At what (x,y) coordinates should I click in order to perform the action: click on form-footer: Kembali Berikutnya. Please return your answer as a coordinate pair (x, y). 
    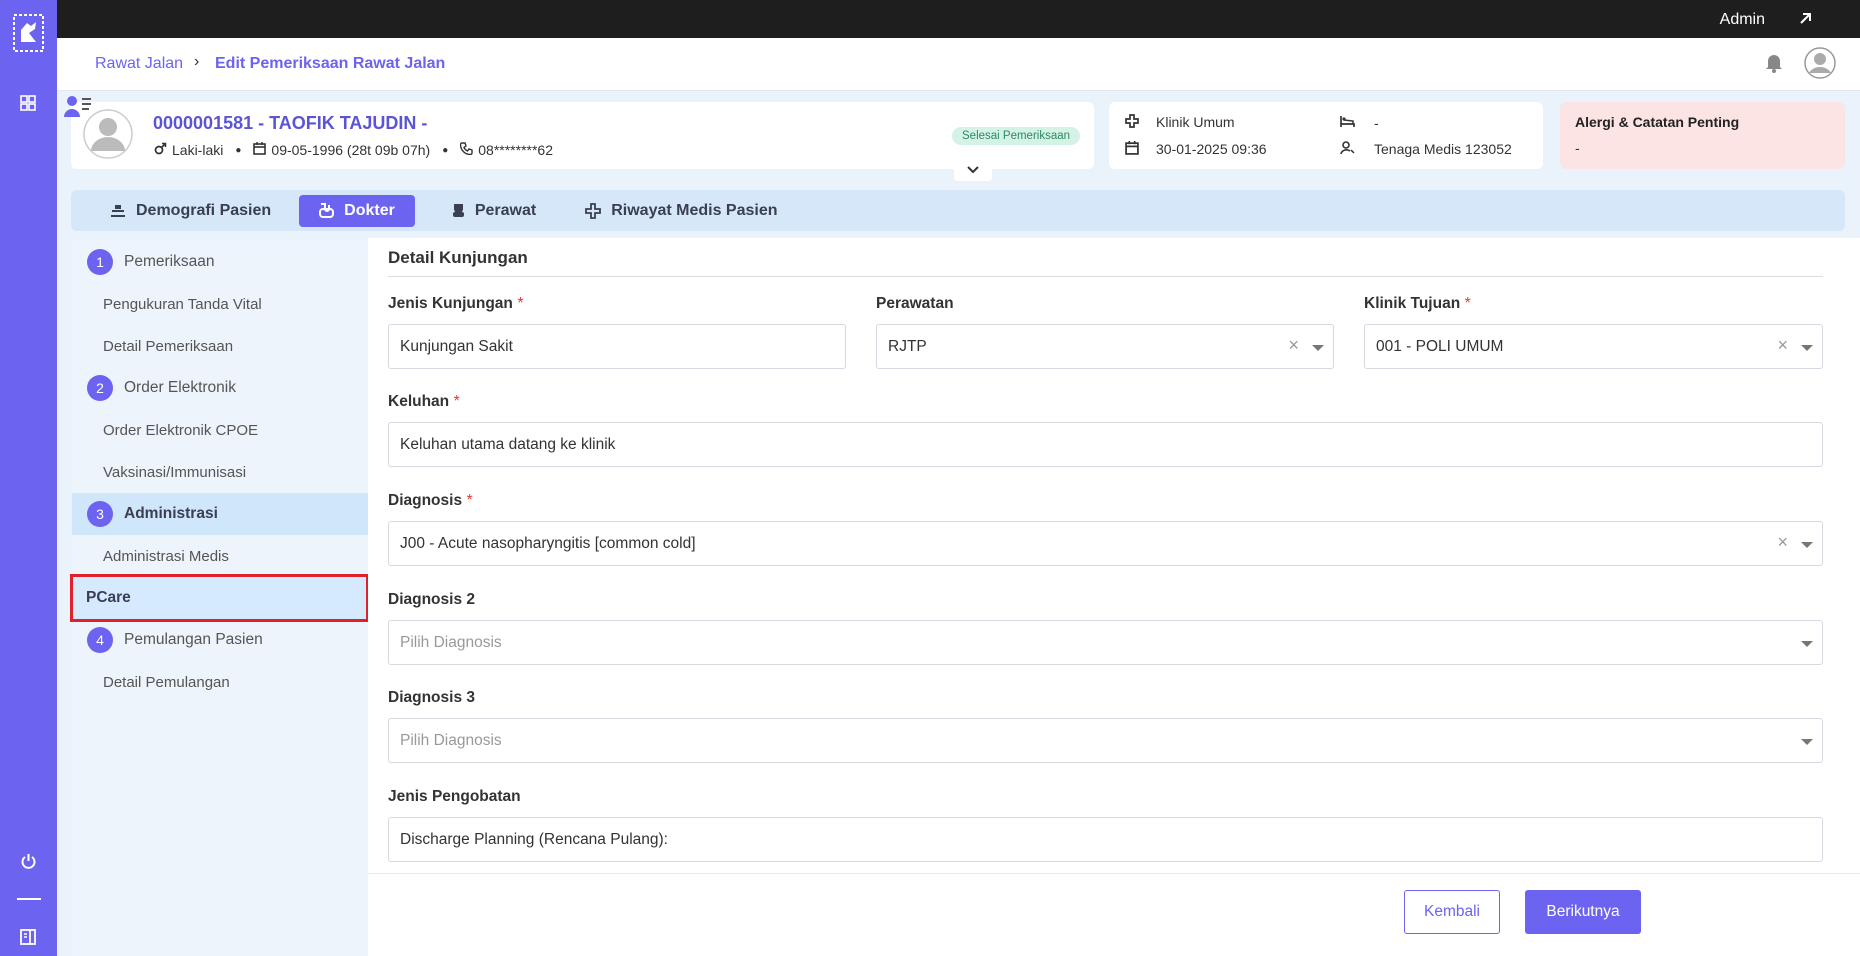
    Looking at the image, I should click on (1114, 914).